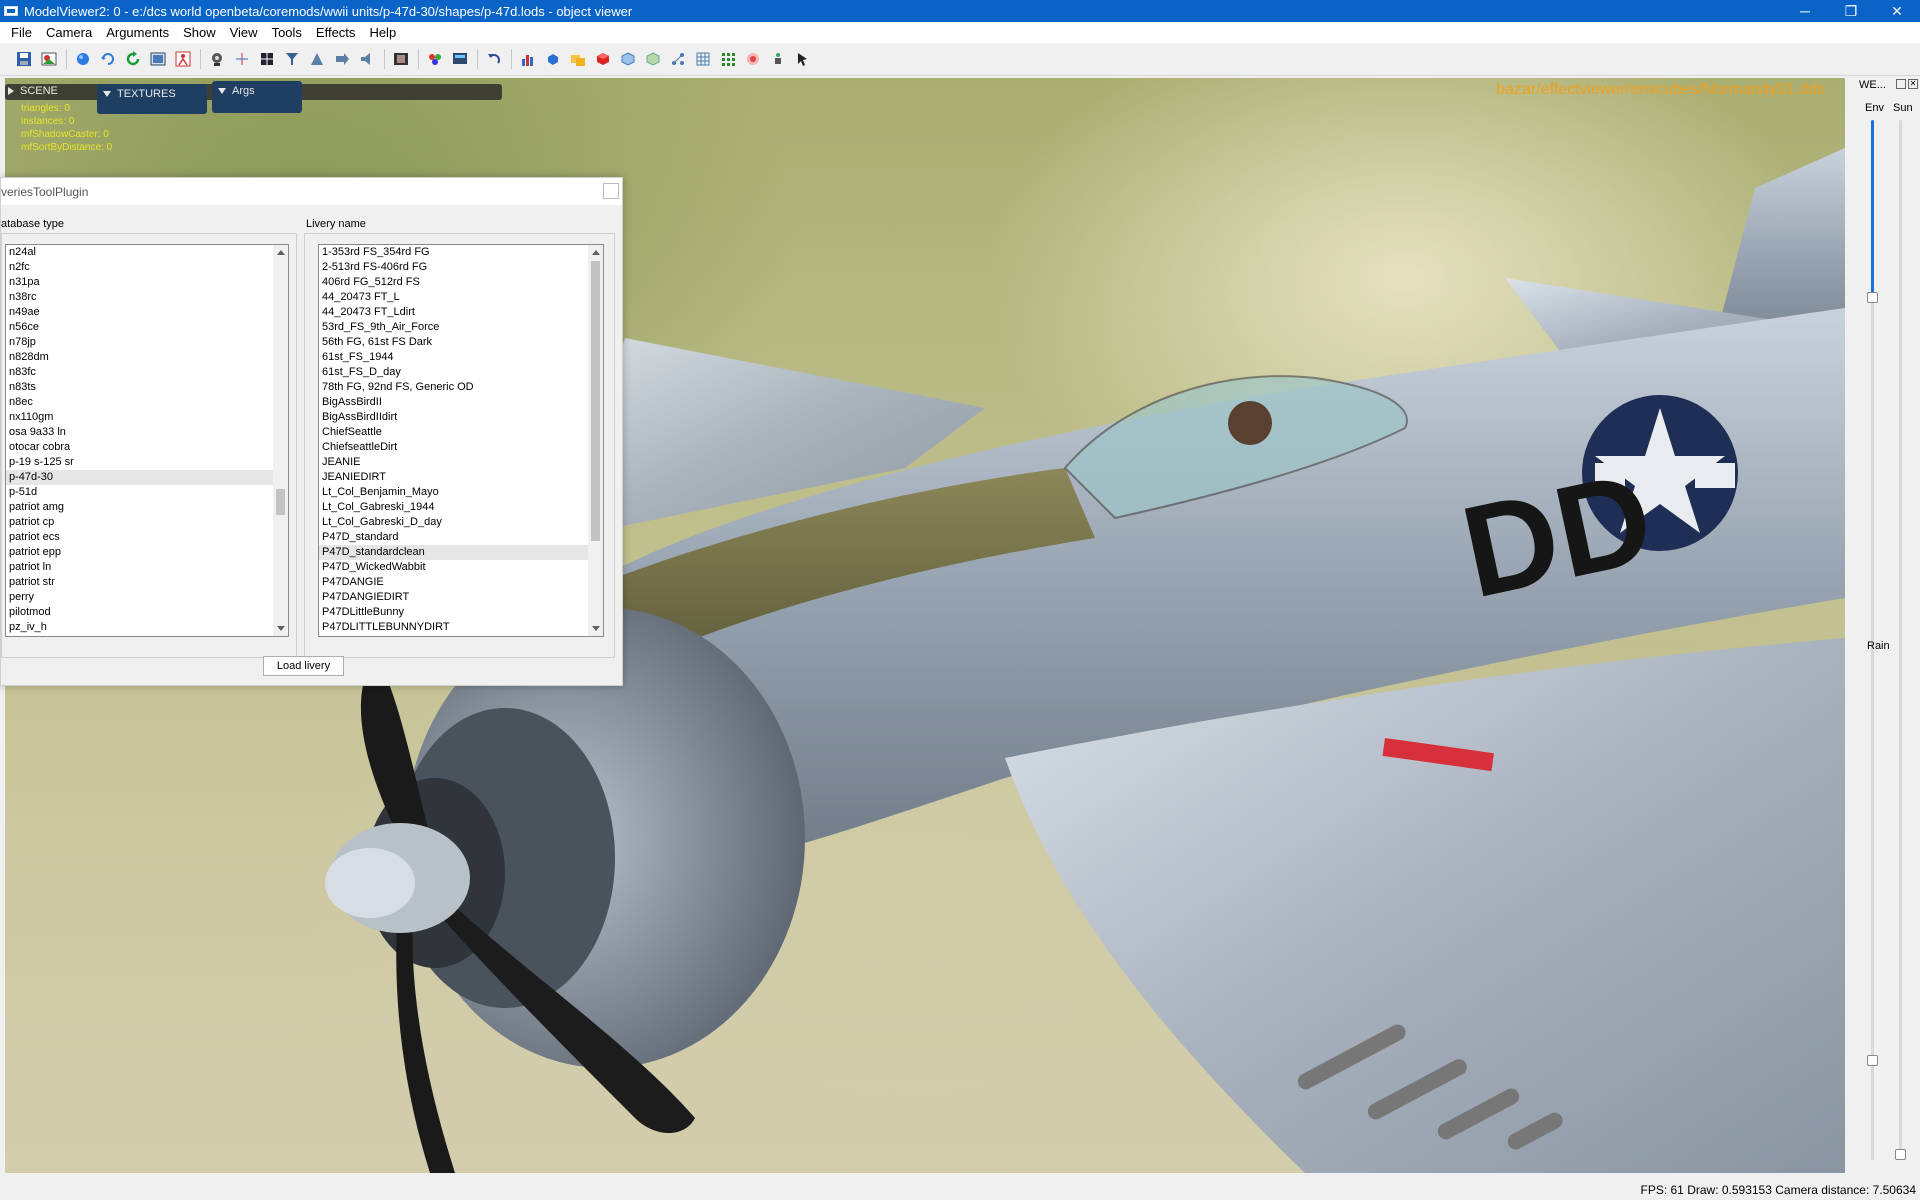  Describe the element at coordinates (139, 447) in the screenshot. I see `database-list-item: otocar cobra` at that location.